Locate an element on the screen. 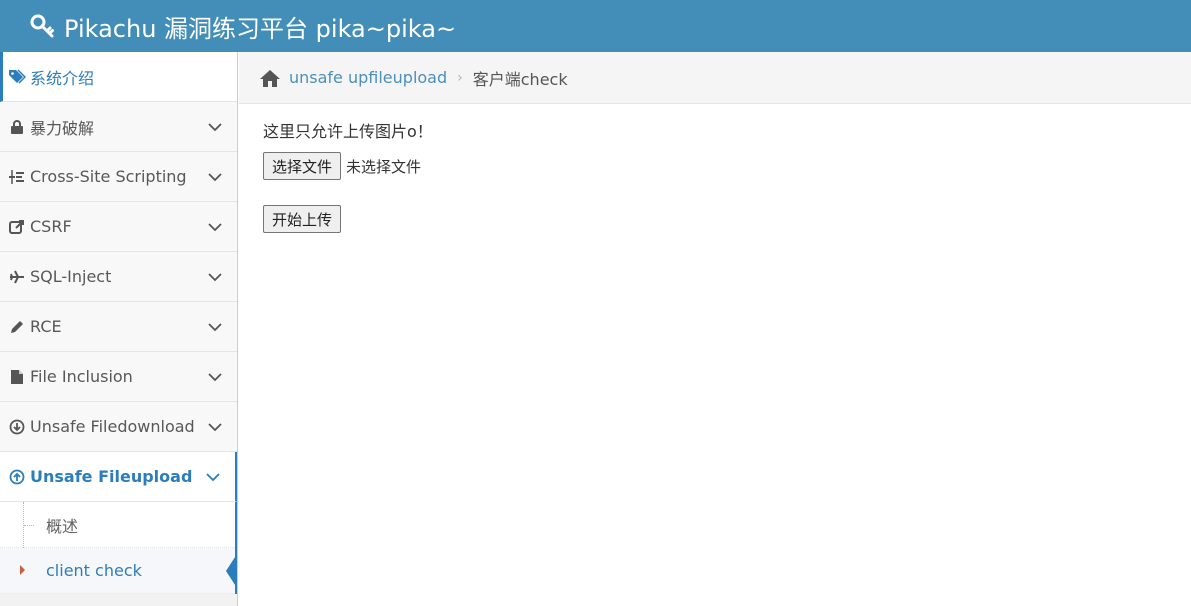  sidebar-item-brute-force: 暴力破解 is located at coordinates (118, 127).